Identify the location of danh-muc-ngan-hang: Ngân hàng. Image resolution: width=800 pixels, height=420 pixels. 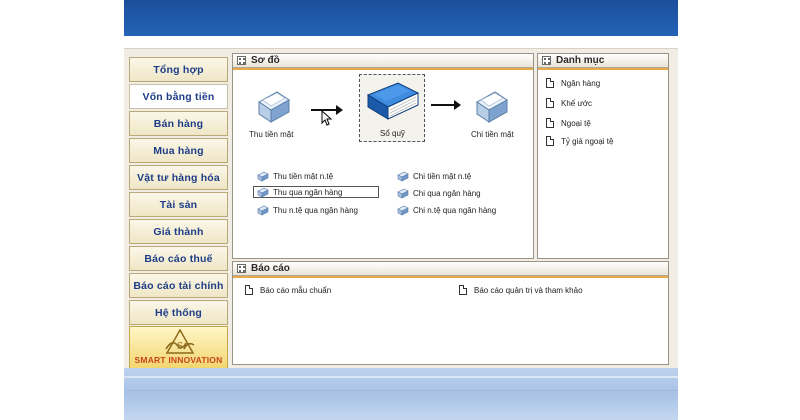
(573, 83).